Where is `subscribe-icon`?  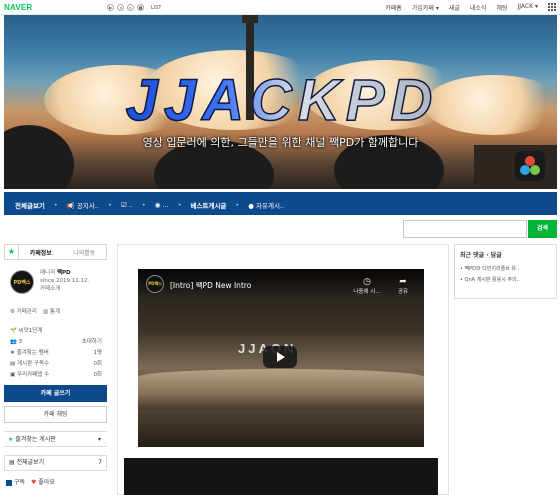
subscribe-icon is located at coordinates (9, 482).